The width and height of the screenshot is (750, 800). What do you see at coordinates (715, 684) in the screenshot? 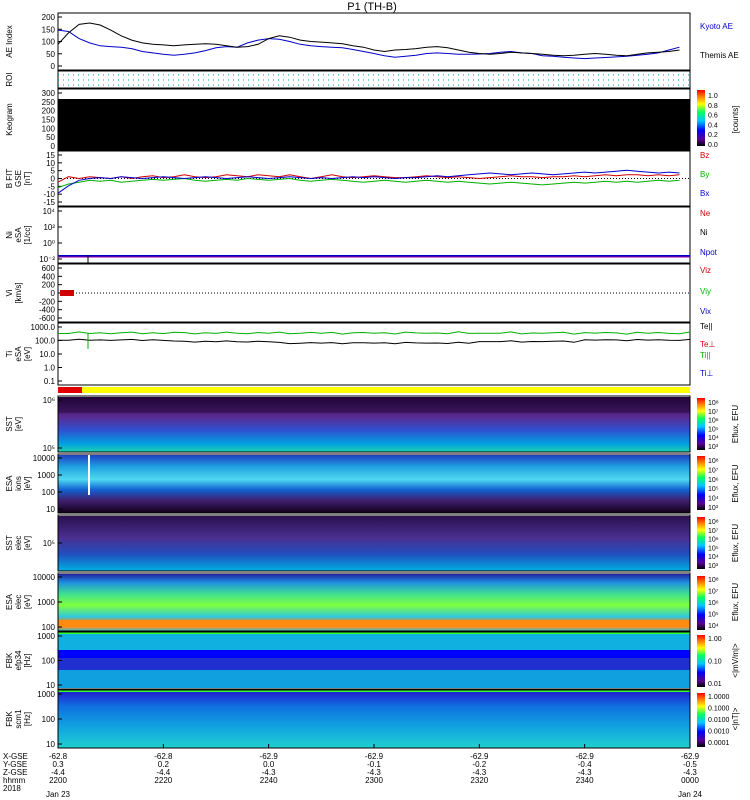
I see `cbtick-fbk_e-0: 0.01` at bounding box center [715, 684].